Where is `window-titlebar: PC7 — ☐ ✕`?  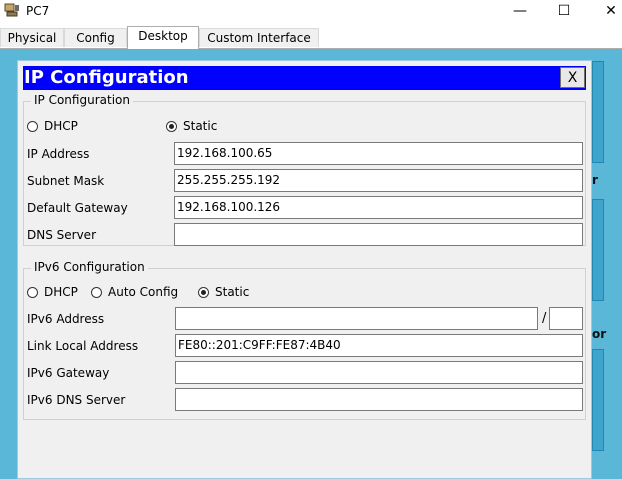 window-titlebar: PC7 — ☐ ✕ is located at coordinates (311, 13).